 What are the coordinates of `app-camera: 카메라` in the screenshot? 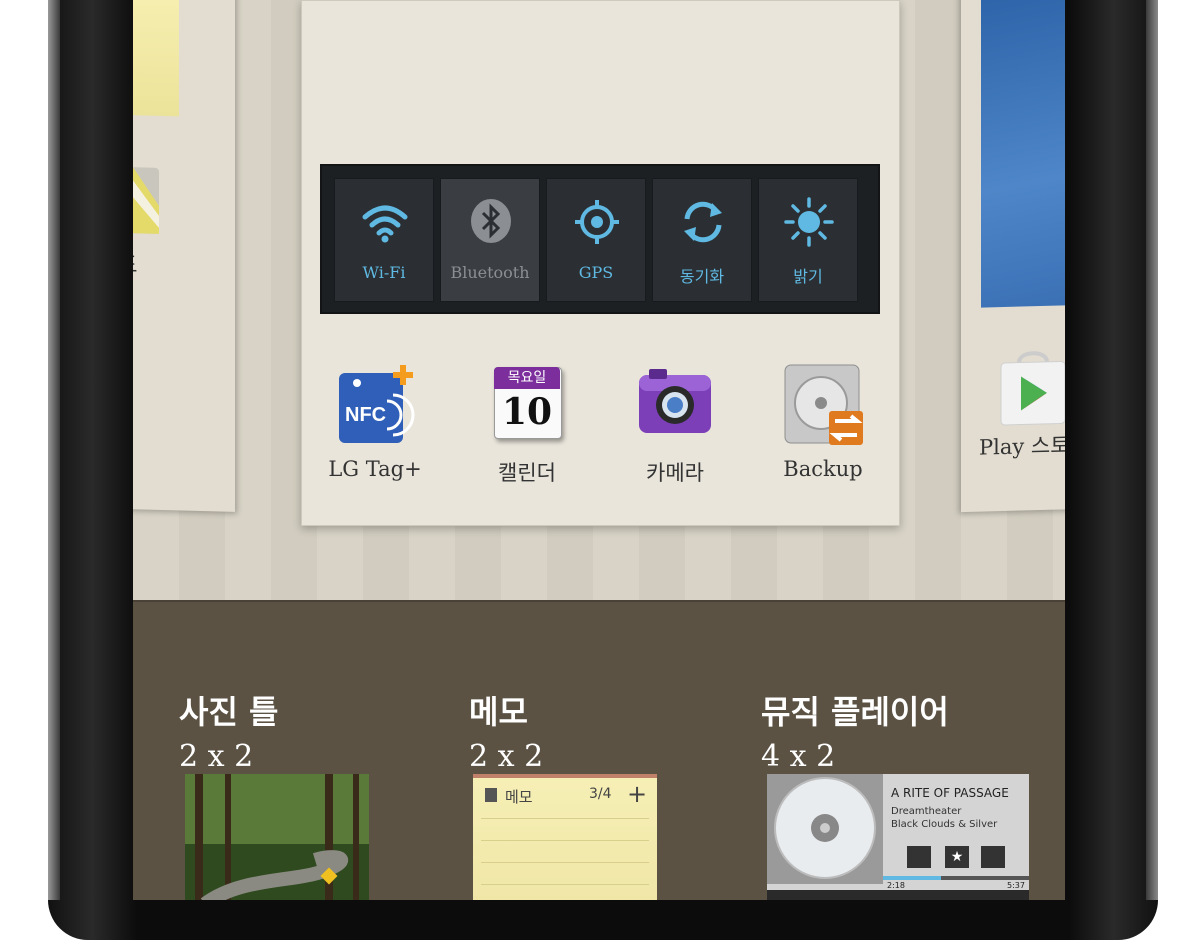 It's located at (675, 425).